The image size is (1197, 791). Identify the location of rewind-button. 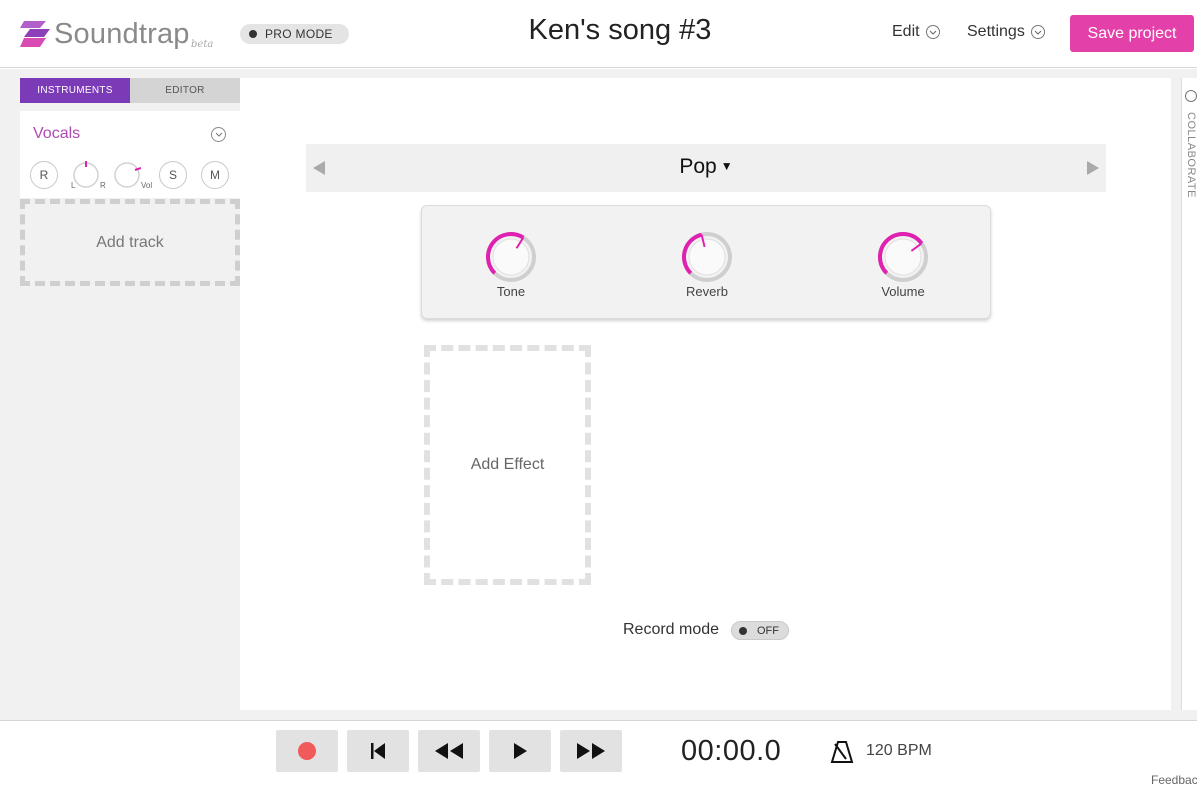
(449, 751).